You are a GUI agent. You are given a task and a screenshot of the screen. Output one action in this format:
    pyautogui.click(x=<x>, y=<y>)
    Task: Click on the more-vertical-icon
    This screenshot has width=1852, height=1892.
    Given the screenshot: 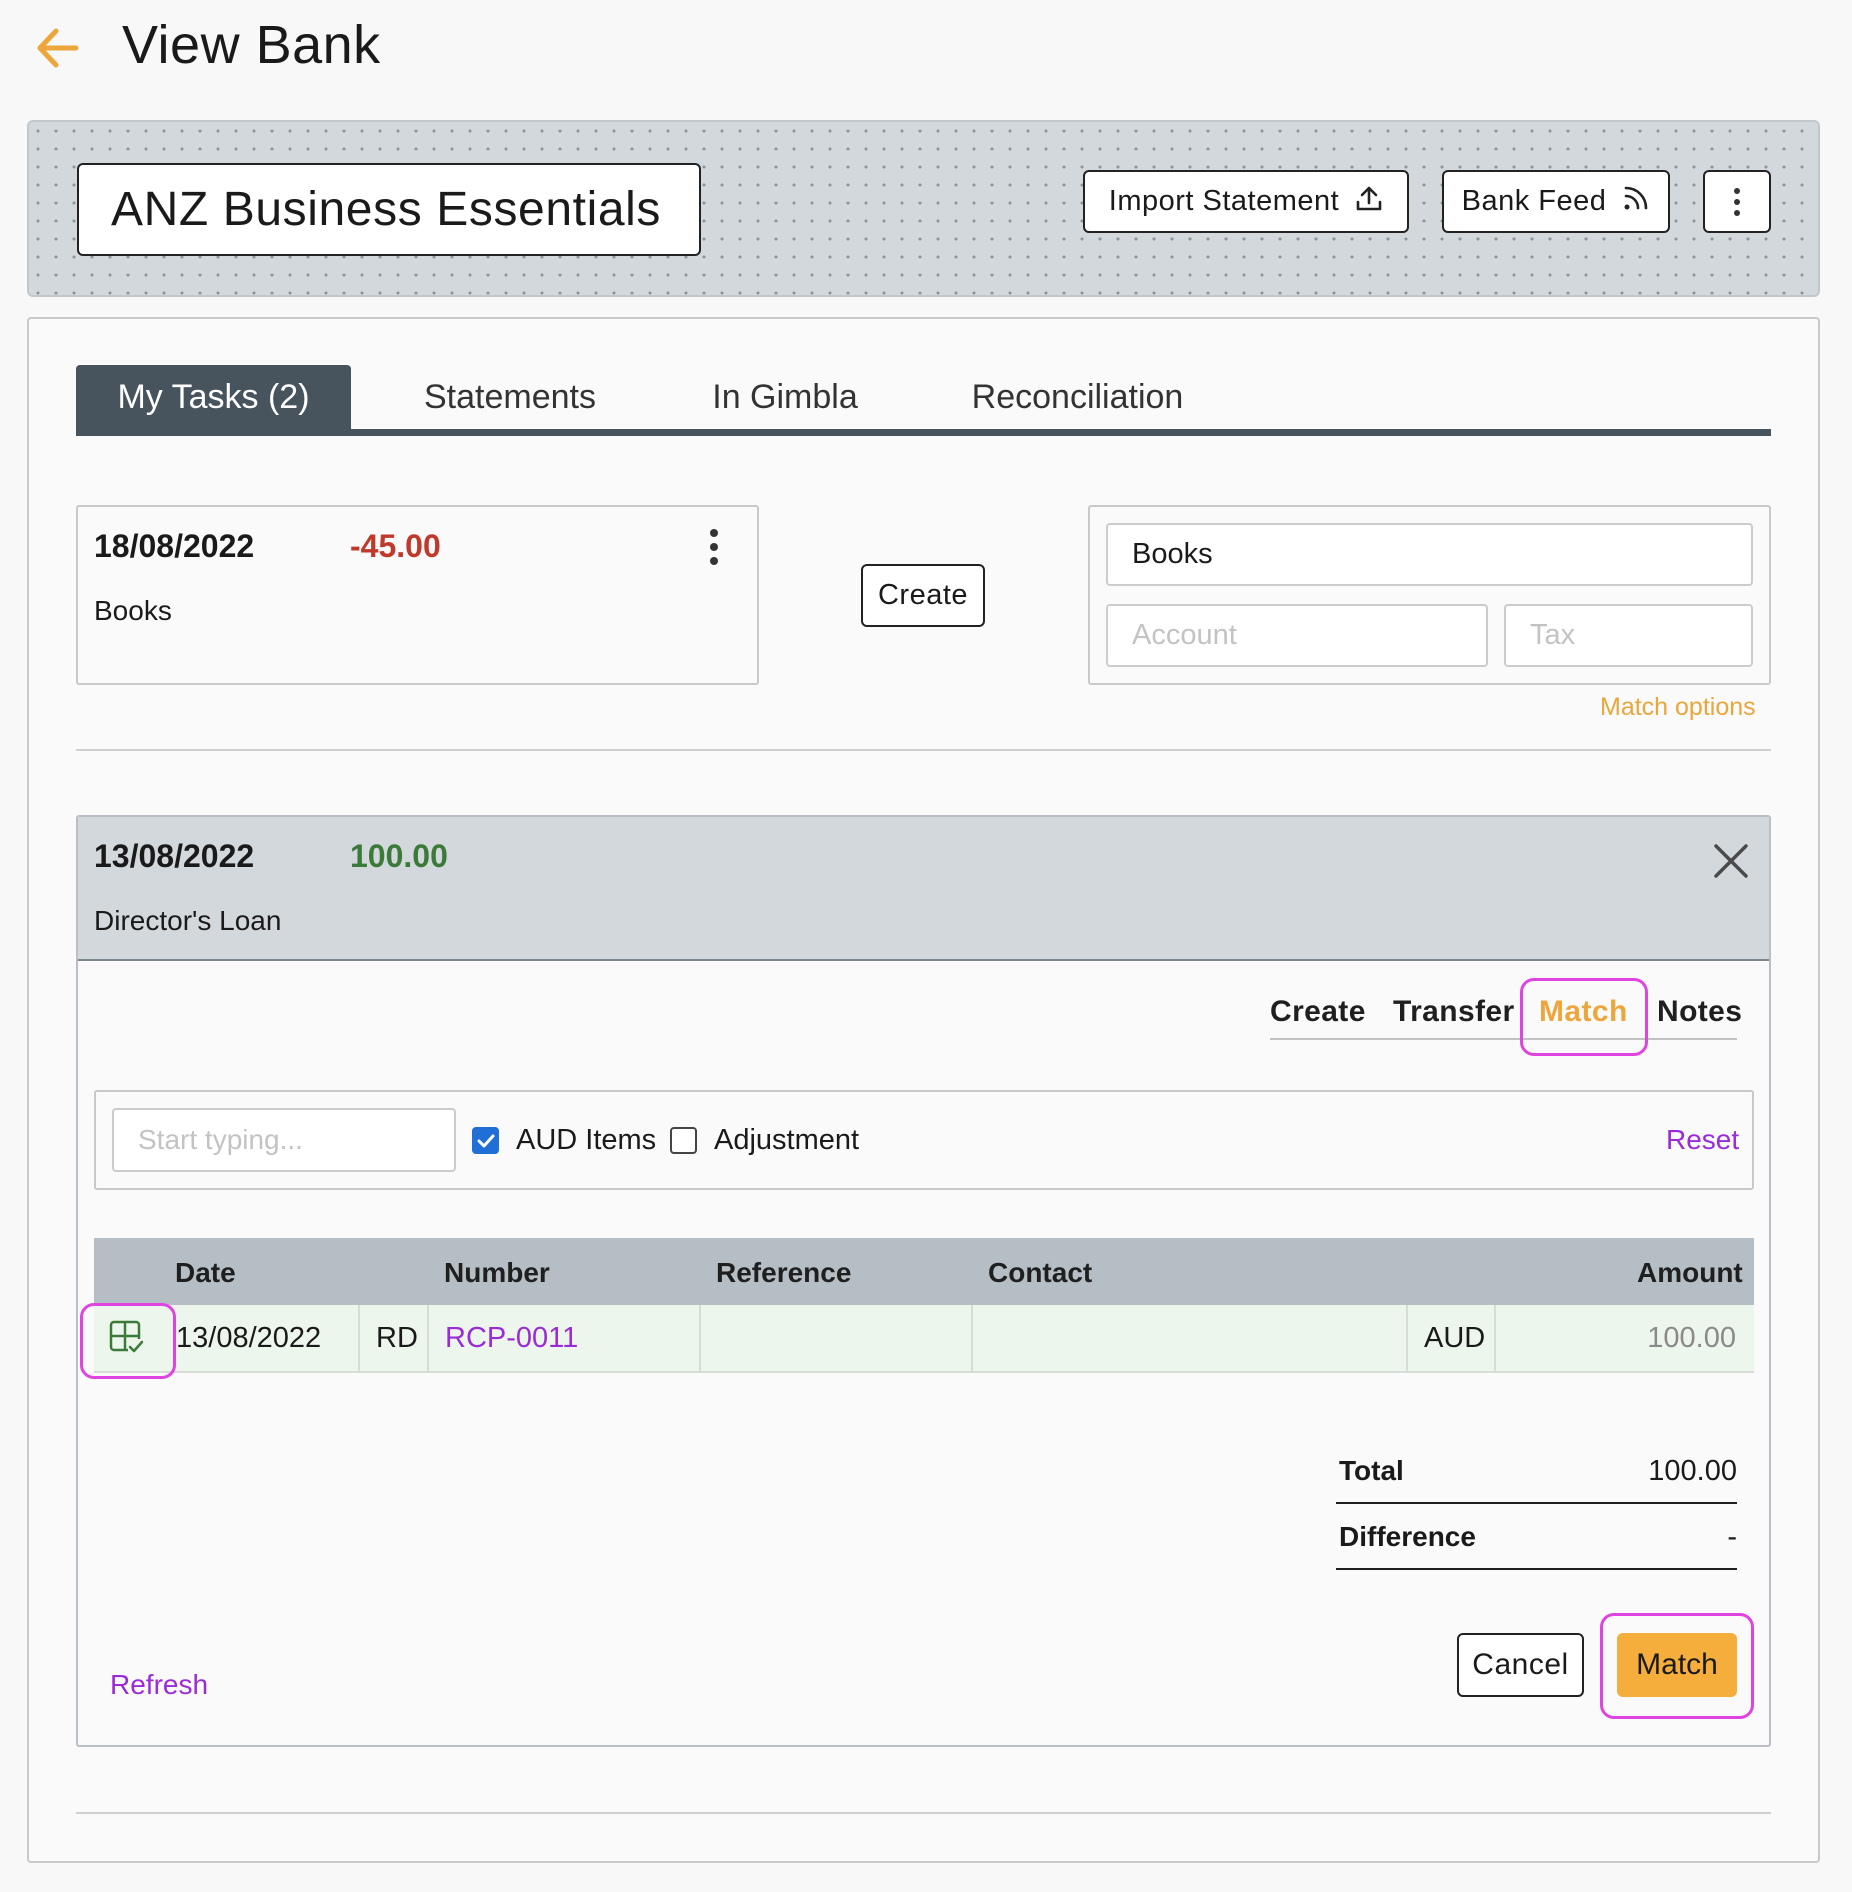 What is the action you would take?
    pyautogui.click(x=1737, y=201)
    